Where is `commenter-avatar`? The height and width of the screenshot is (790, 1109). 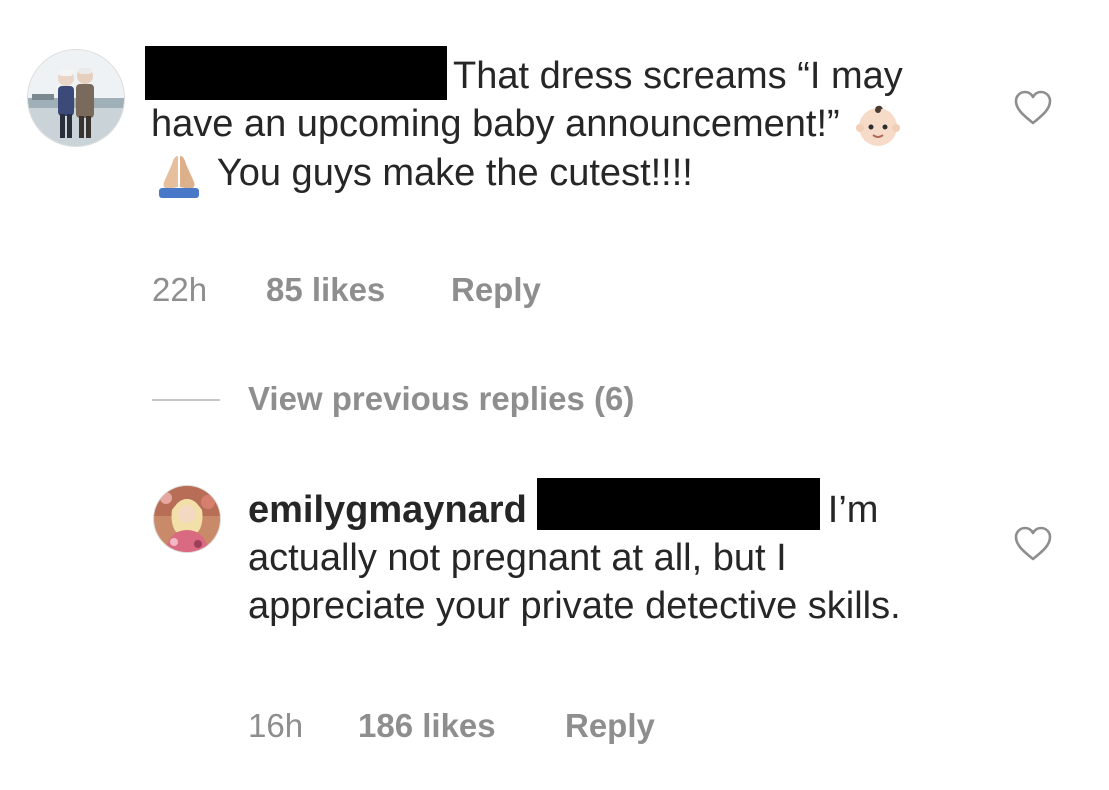 commenter-avatar is located at coordinates (76, 98).